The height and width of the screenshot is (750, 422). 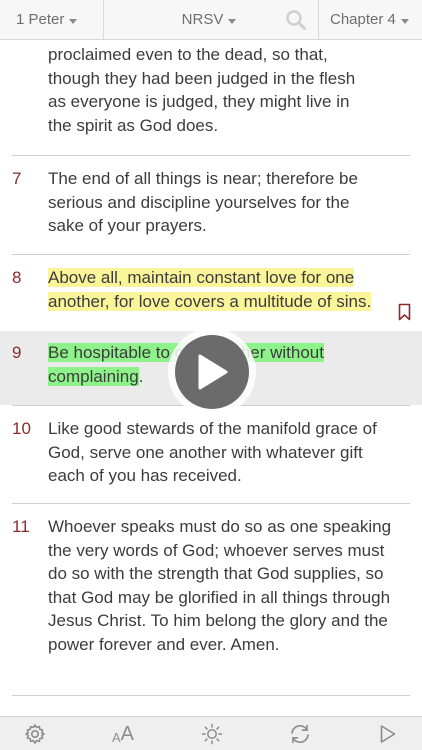 I want to click on book-selector: 1 Peter, so click(x=52, y=19).